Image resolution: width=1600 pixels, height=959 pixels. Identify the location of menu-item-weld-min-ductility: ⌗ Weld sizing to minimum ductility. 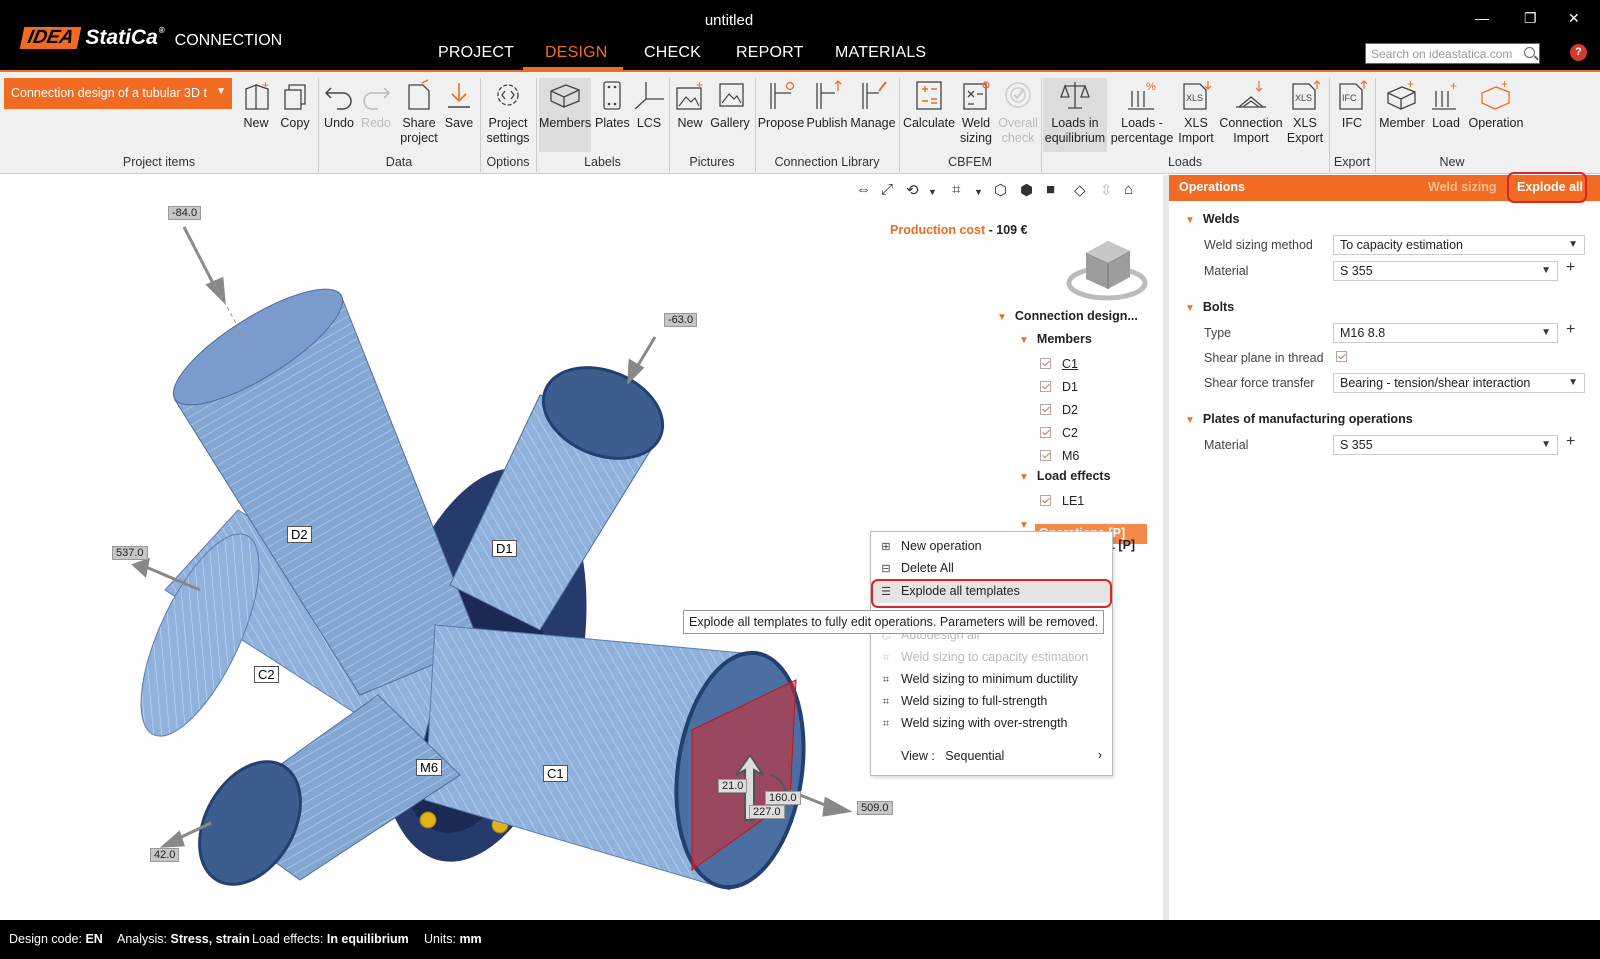
(991, 680).